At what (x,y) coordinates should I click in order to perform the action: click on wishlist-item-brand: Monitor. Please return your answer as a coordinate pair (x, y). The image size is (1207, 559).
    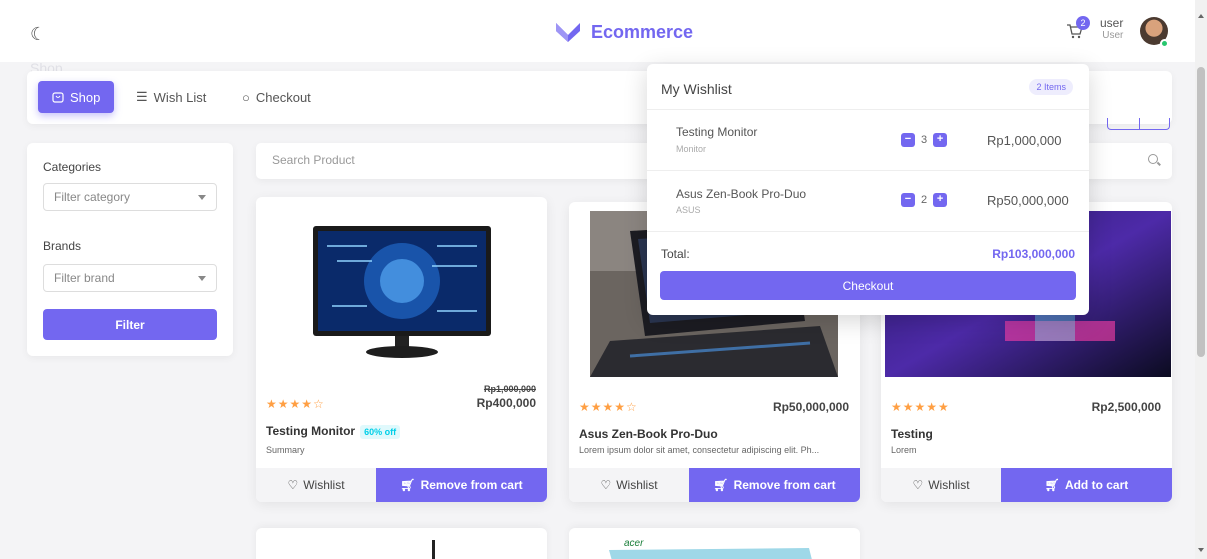
    Looking at the image, I should click on (691, 149).